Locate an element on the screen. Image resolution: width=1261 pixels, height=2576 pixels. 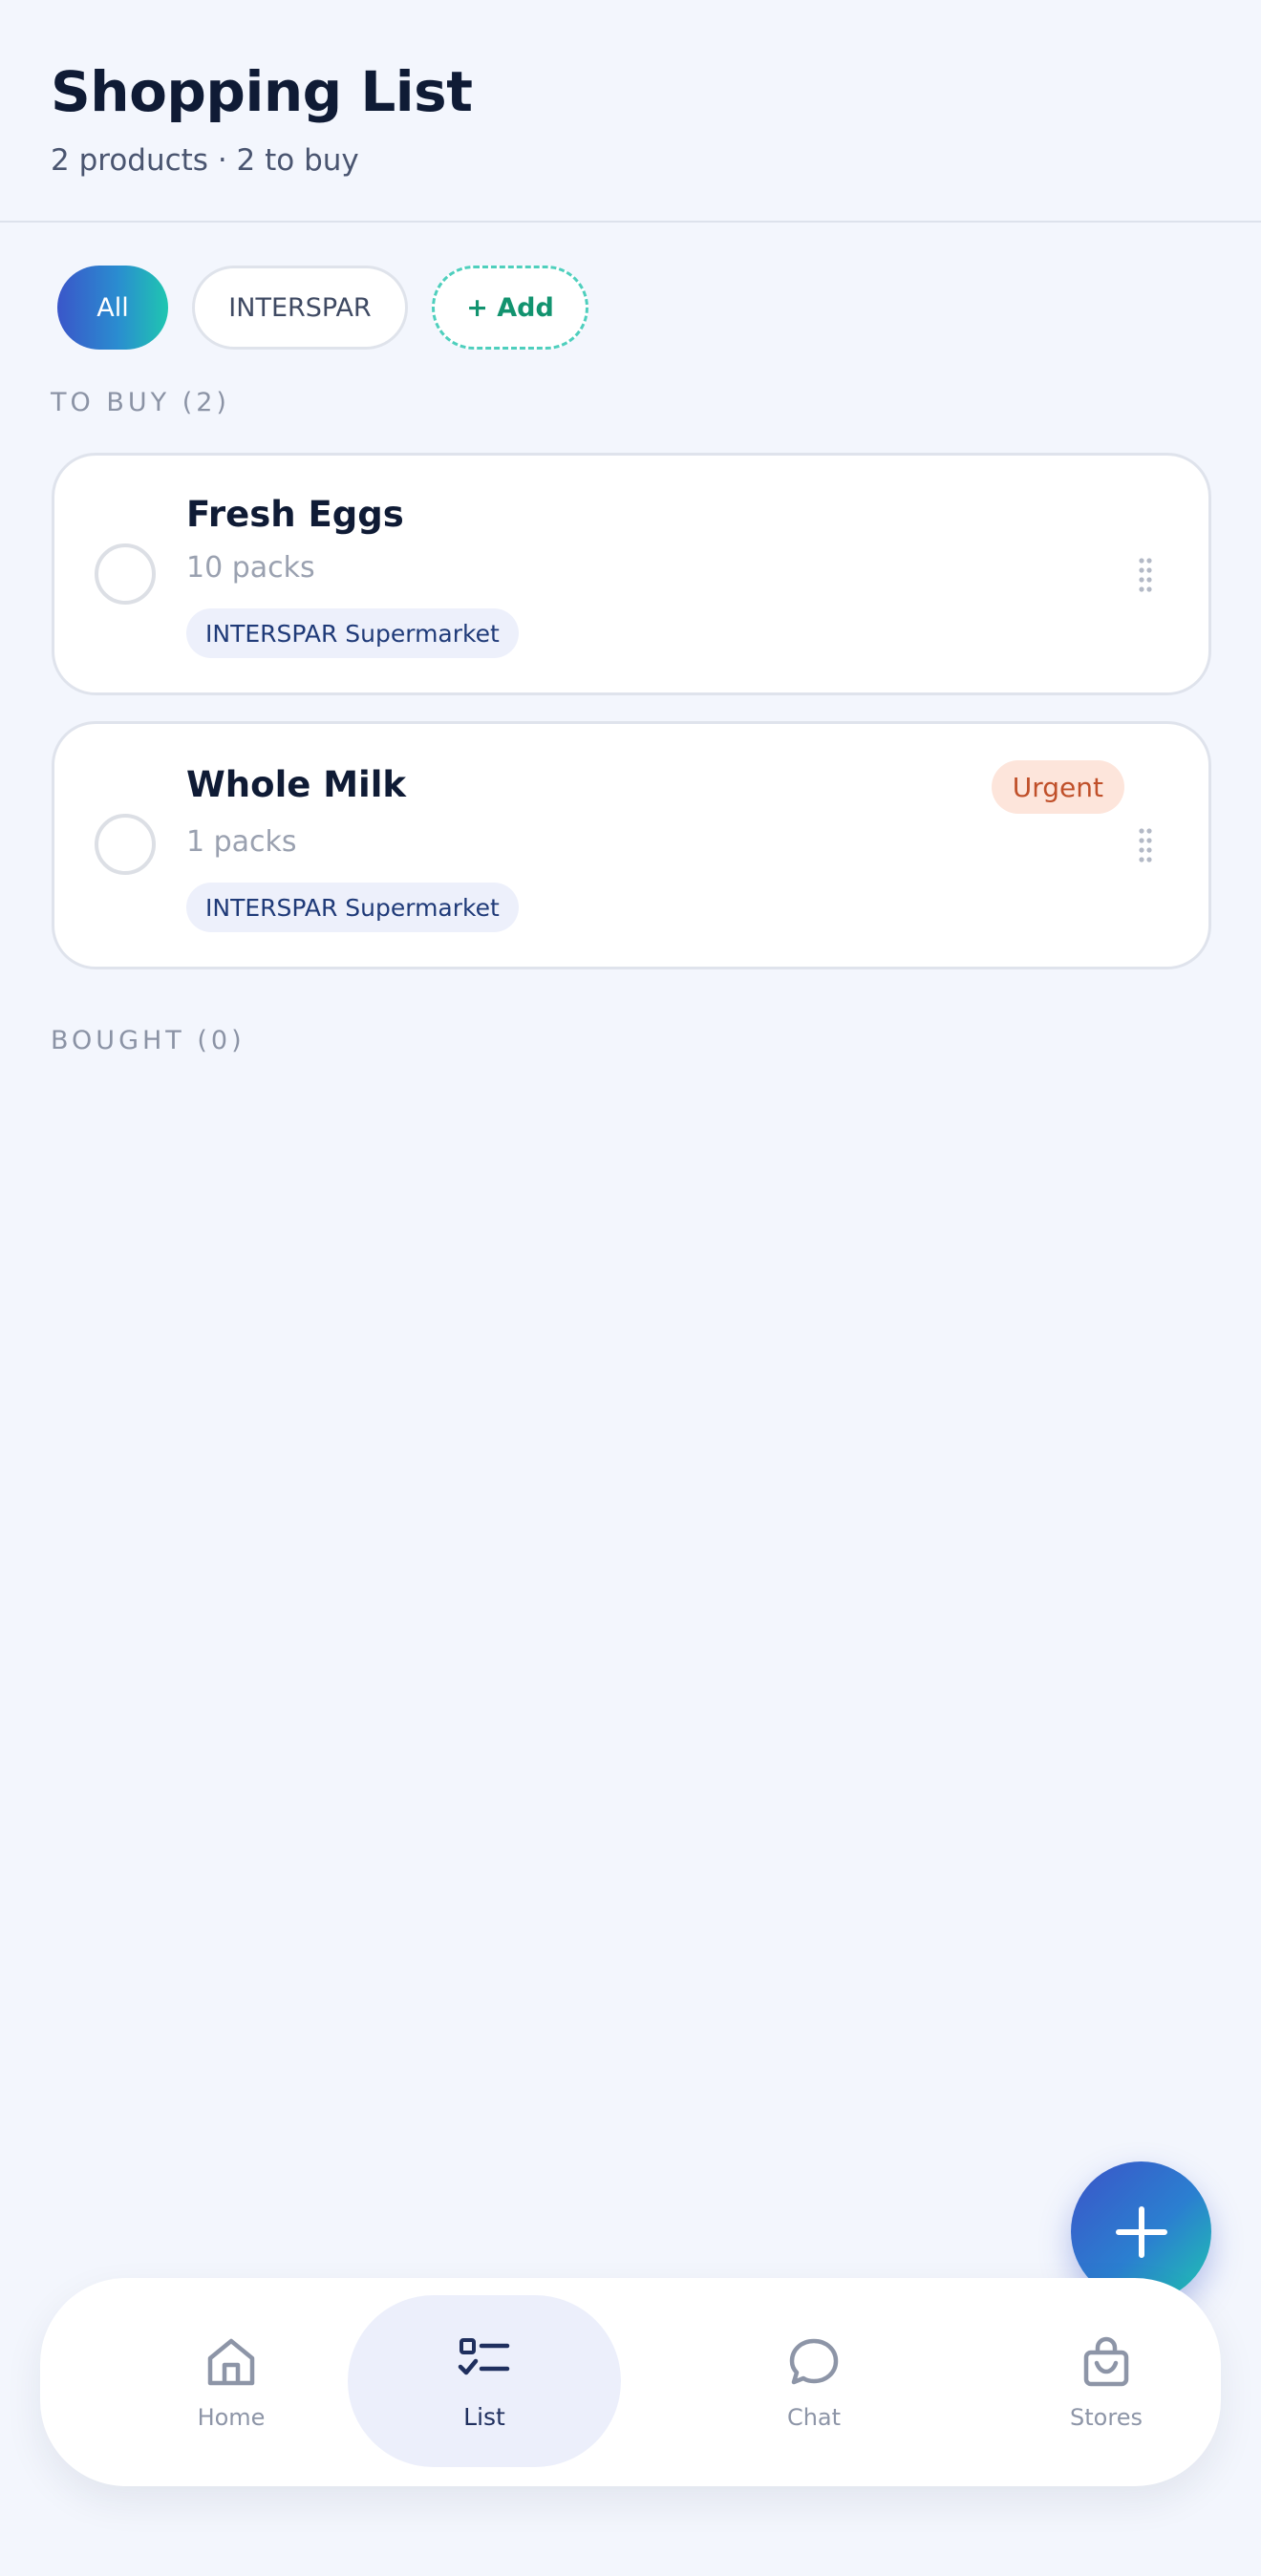
nav-home: Home is located at coordinates (231, 2382).